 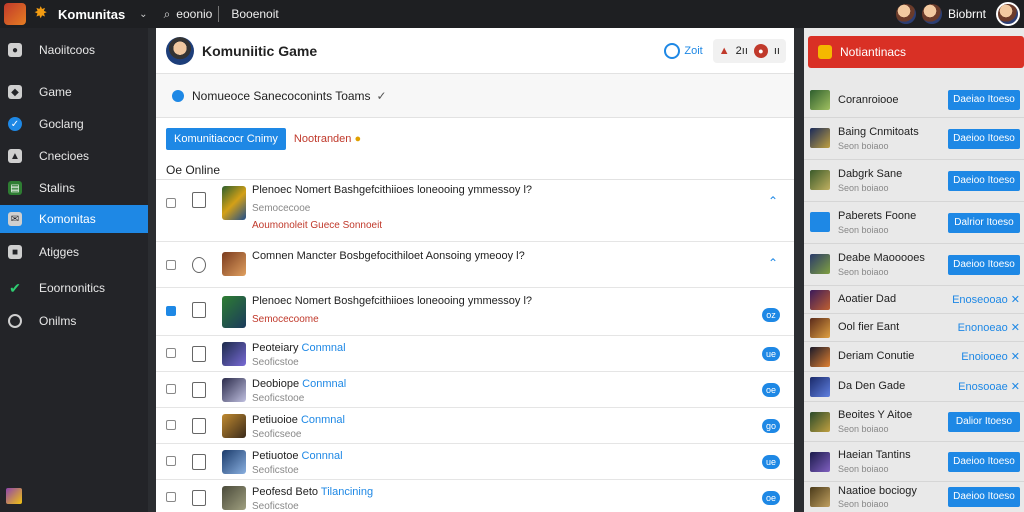 What do you see at coordinates (771, 315) in the screenshot?
I see `reply-badge: oz` at bounding box center [771, 315].